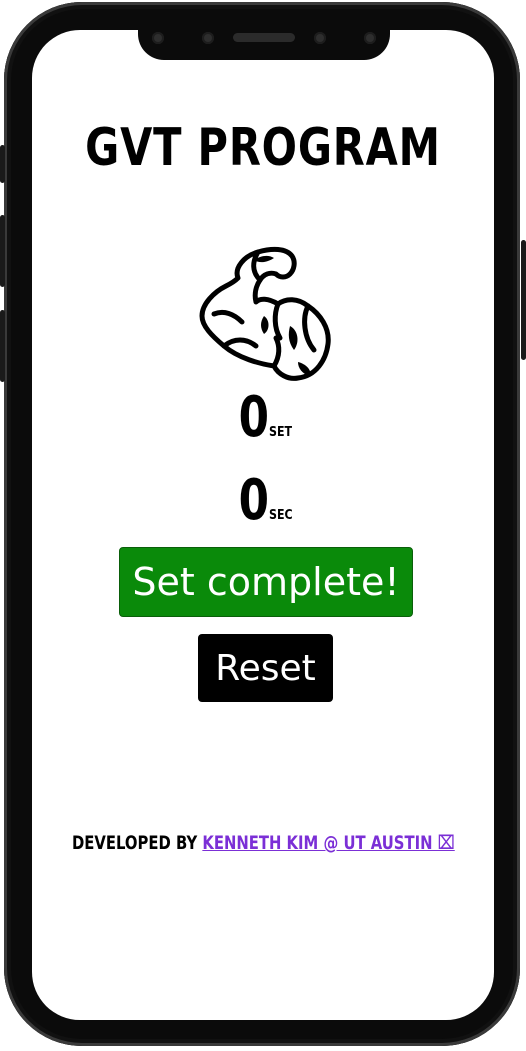  Describe the element at coordinates (328, 843) in the screenshot. I see `author-link: KENNETH KIM @ UT AUSTIN ⌧` at that location.